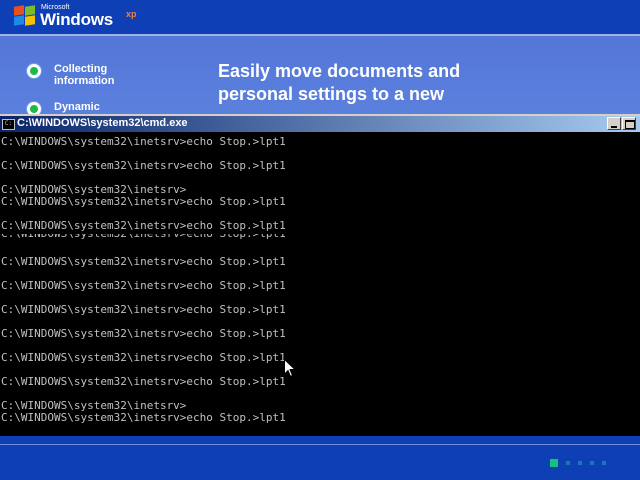 The image size is (640, 480). Describe the element at coordinates (34, 71) in the screenshot. I see `step-complete-icon` at that location.